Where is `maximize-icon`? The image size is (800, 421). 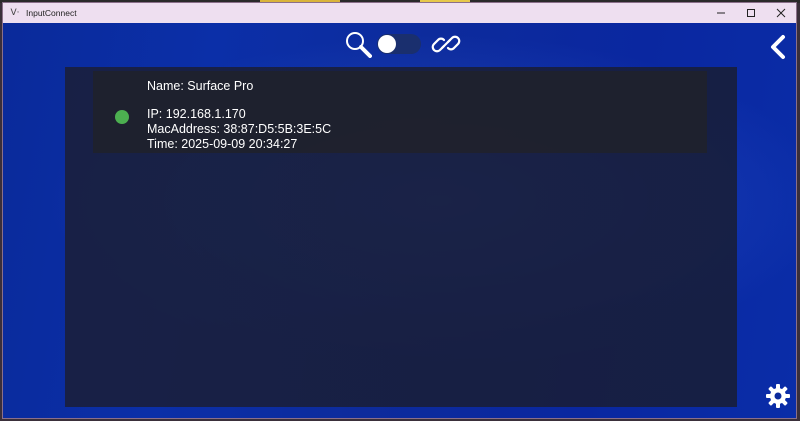 maximize-icon is located at coordinates (751, 13).